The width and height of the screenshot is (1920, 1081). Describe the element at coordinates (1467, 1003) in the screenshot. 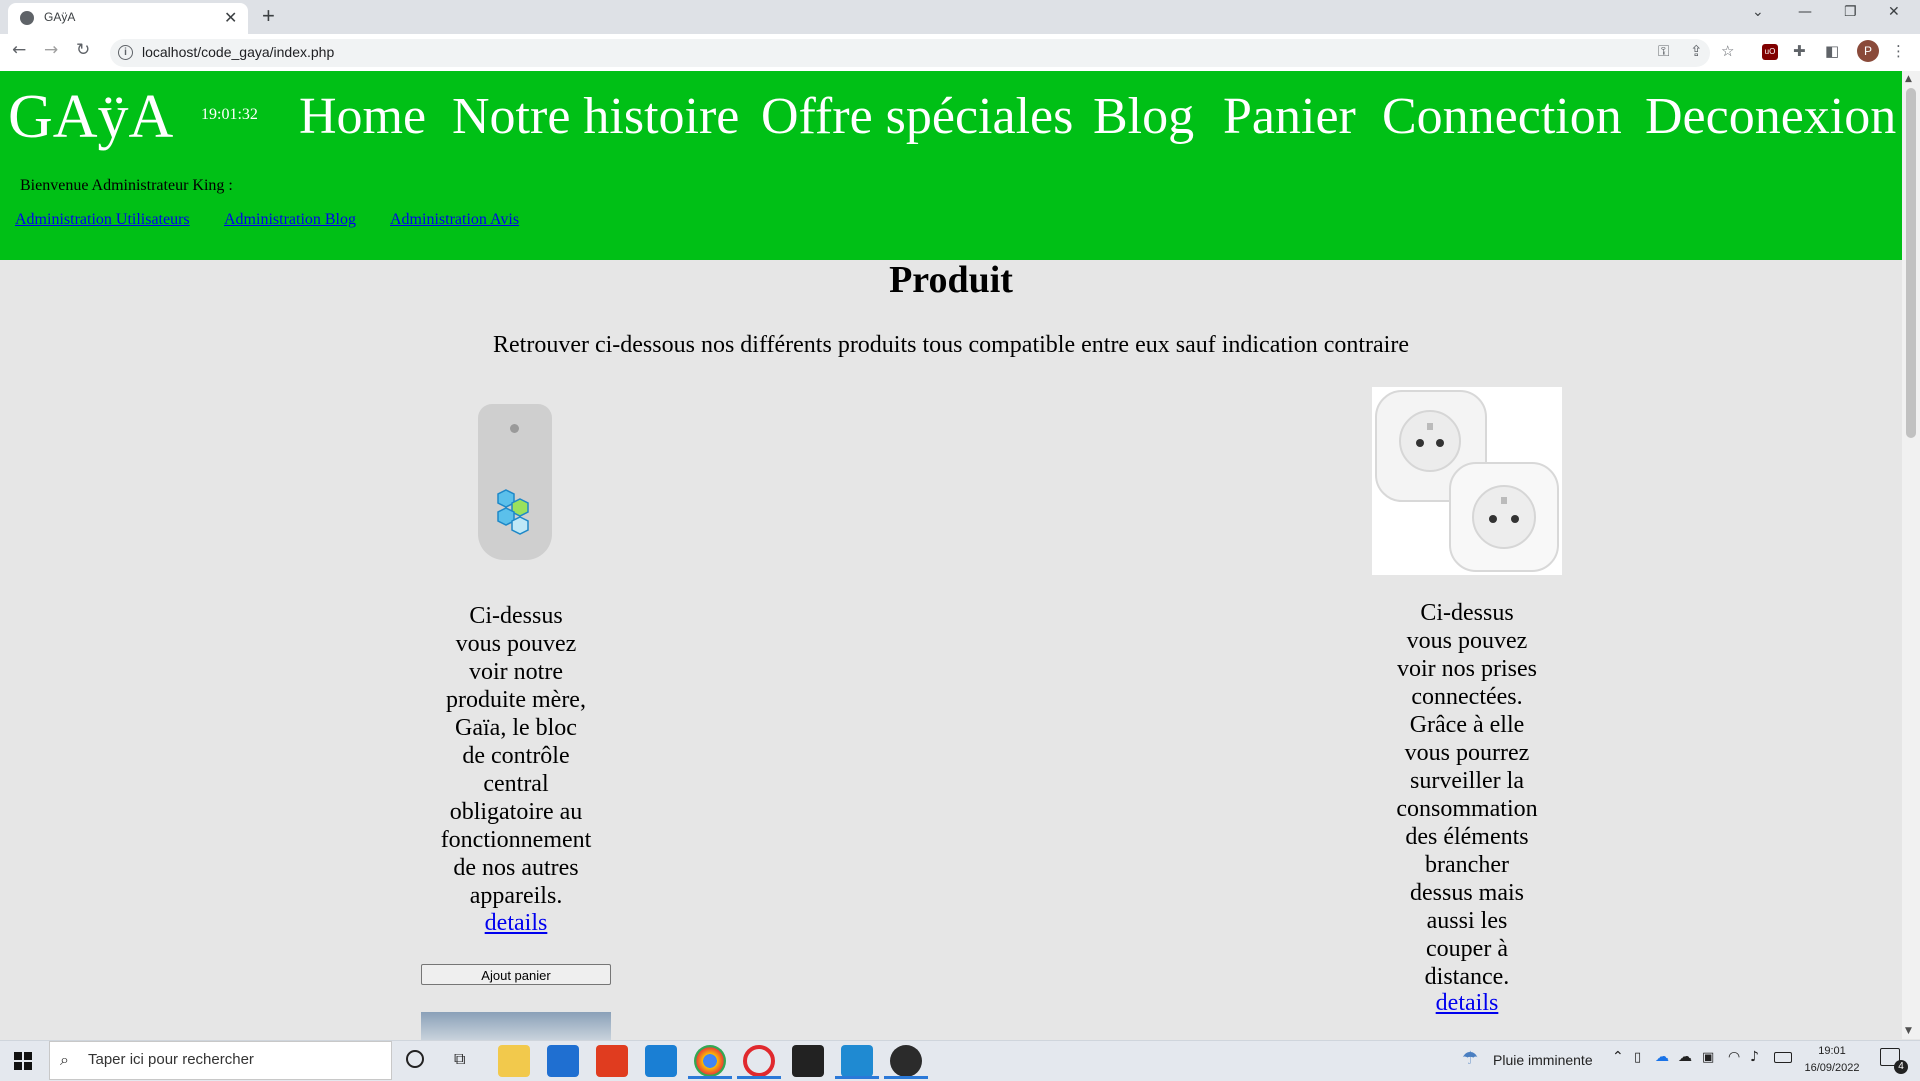

I see `product-2-details-link: details` at that location.